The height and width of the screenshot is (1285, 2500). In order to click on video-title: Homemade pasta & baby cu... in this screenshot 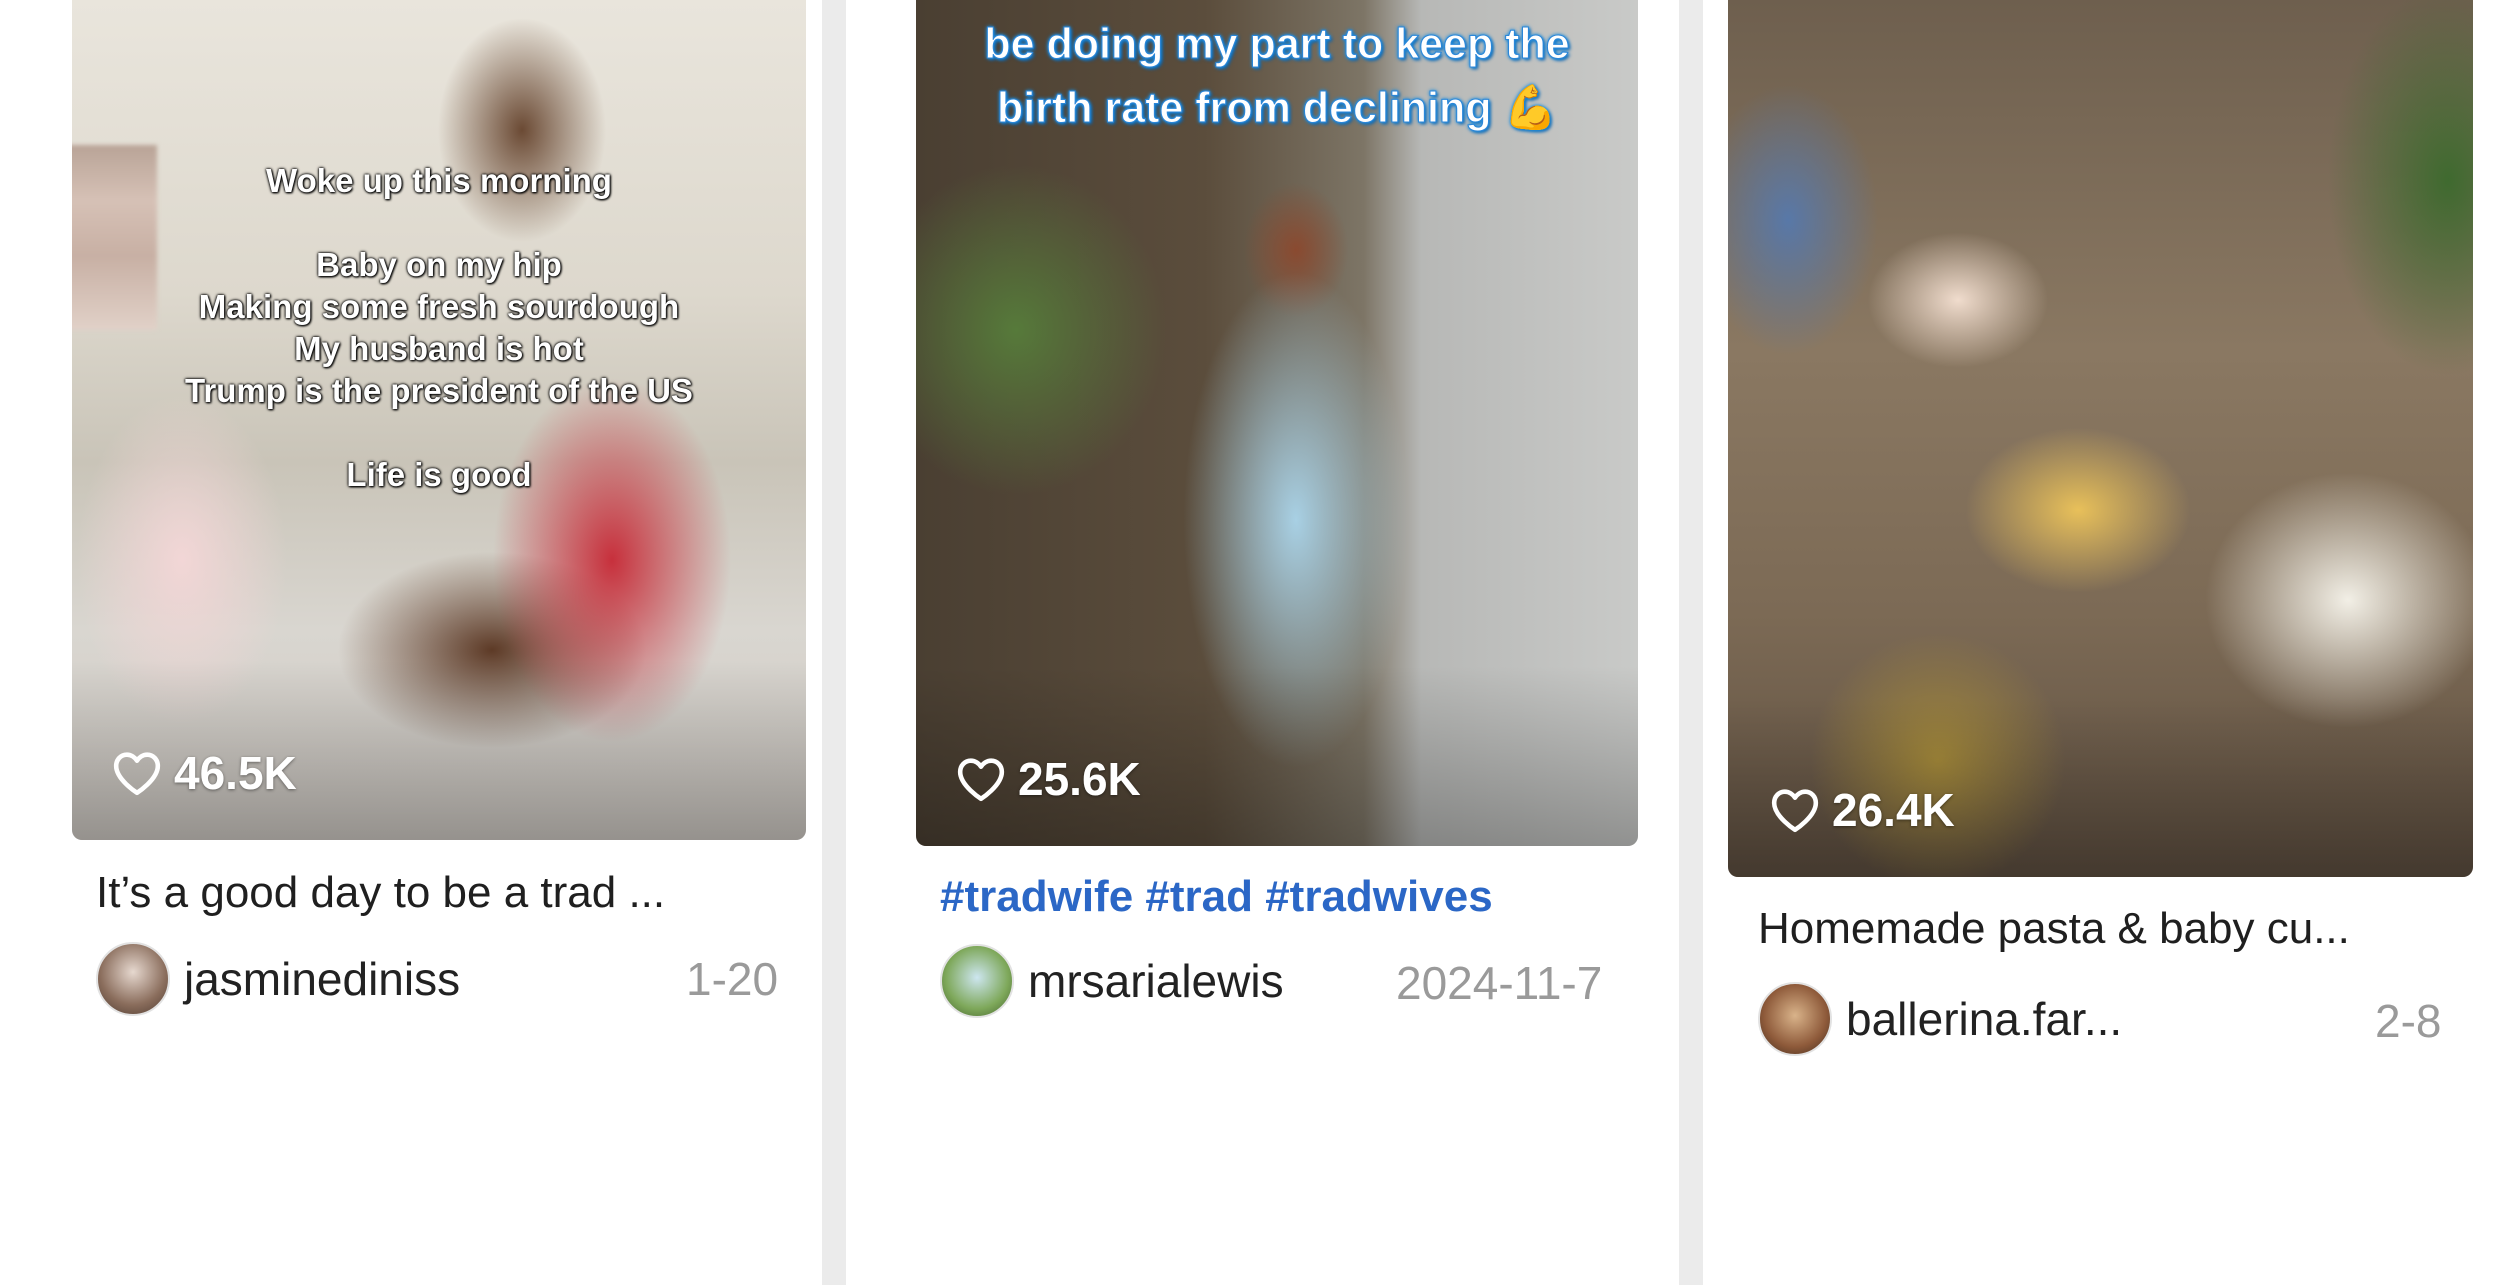, I will do `click(2054, 929)`.